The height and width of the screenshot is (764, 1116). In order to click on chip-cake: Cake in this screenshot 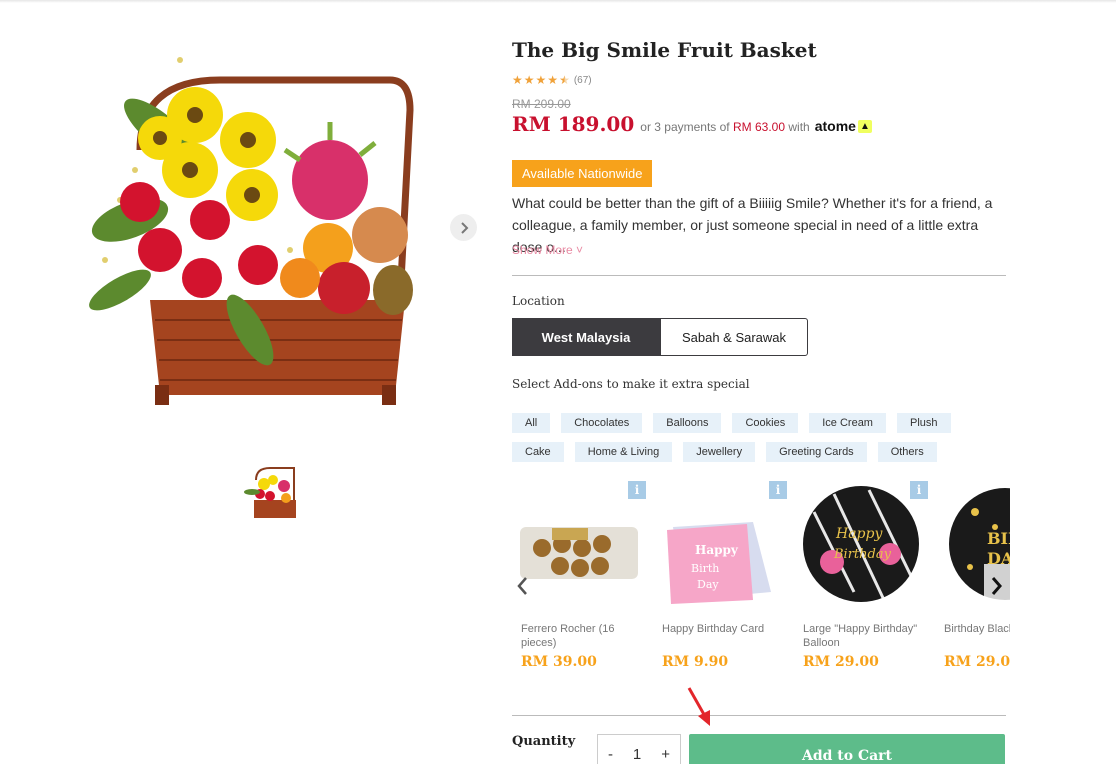, I will do `click(538, 452)`.